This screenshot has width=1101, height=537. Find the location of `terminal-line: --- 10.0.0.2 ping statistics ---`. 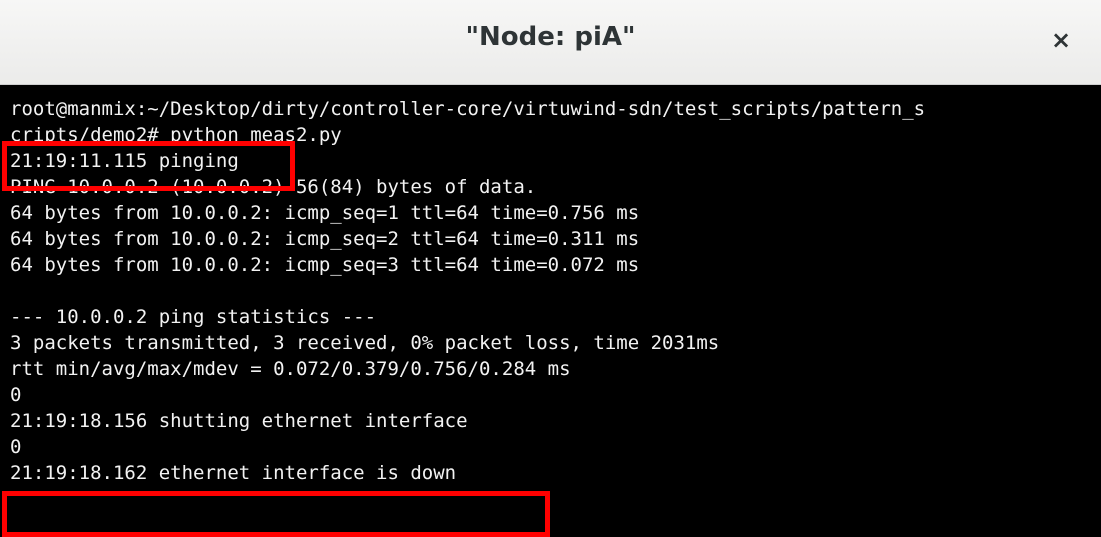

terminal-line: --- 10.0.0.2 ping statistics --- is located at coordinates (193, 317).